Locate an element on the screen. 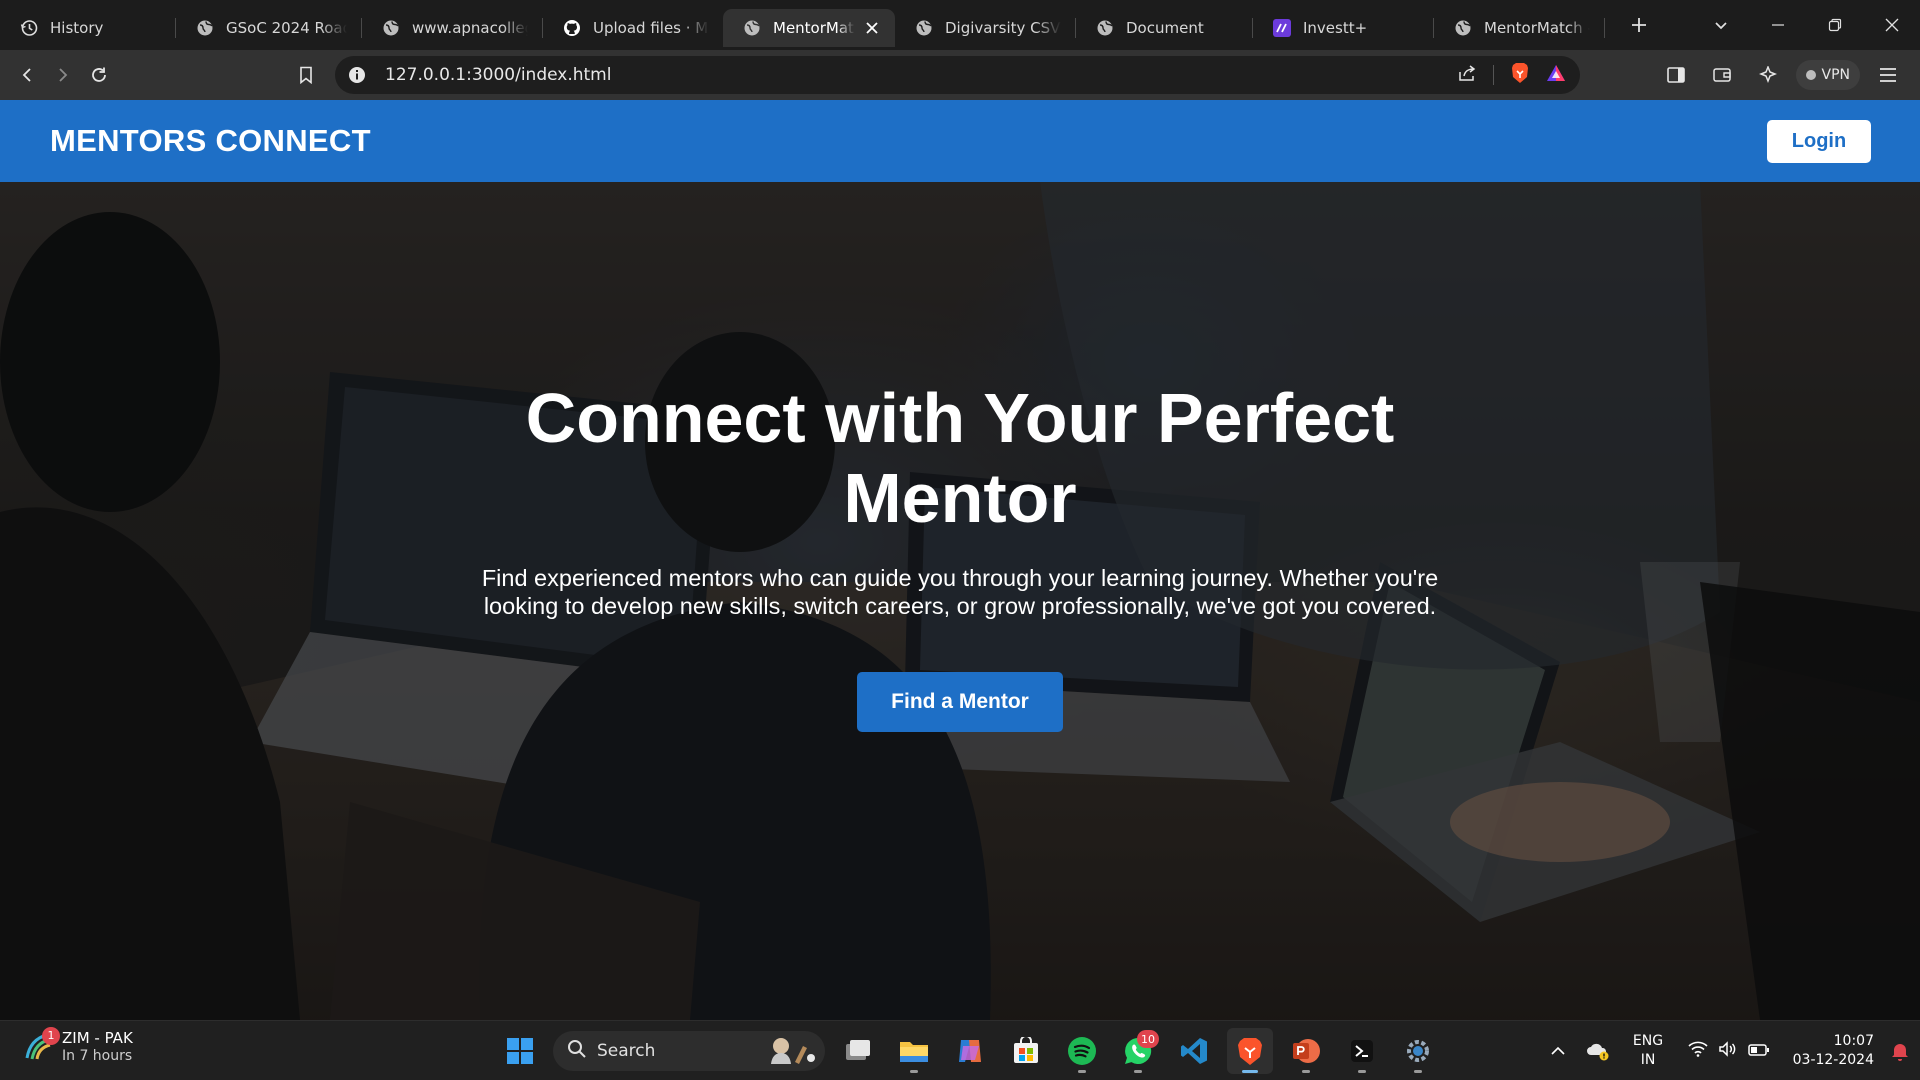  search-icon is located at coordinates (577, 1051).